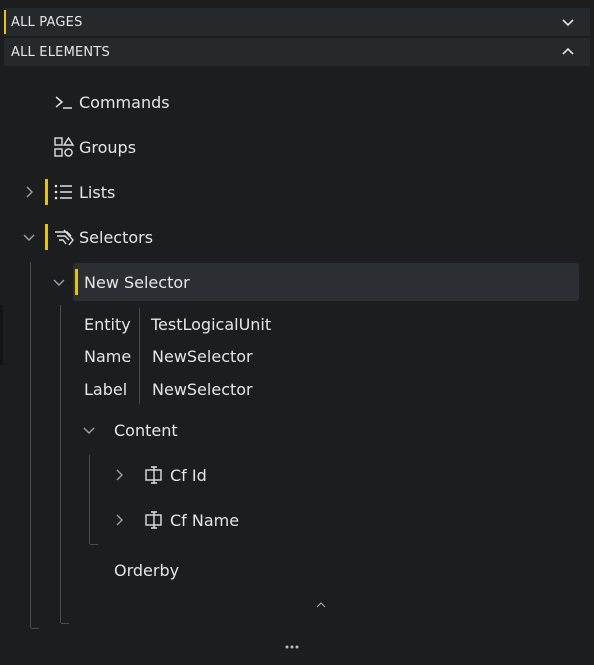 The width and height of the screenshot is (594, 665). What do you see at coordinates (116, 237) in the screenshot?
I see `selectors-label: Selectors` at bounding box center [116, 237].